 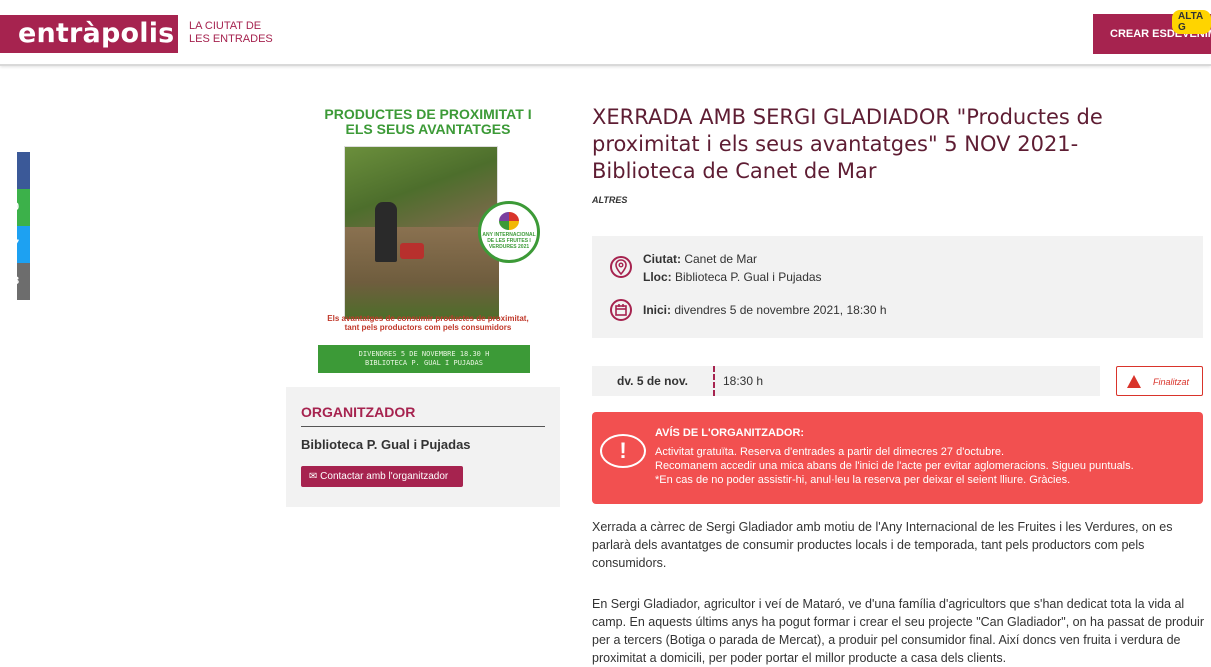 I want to click on venue-label: Lloc:, so click(x=657, y=277).